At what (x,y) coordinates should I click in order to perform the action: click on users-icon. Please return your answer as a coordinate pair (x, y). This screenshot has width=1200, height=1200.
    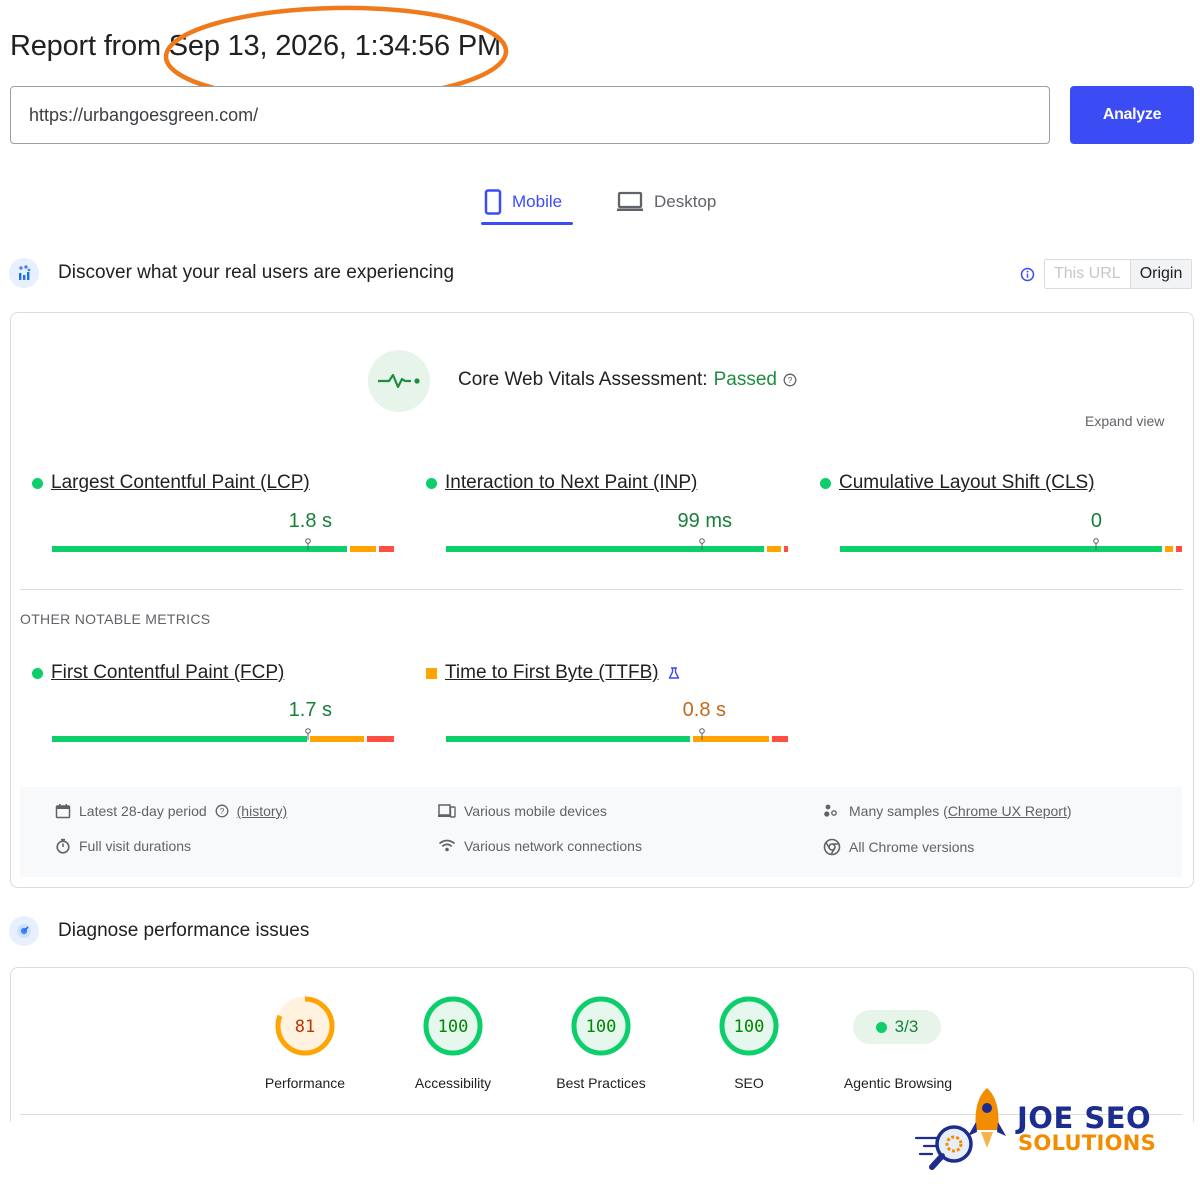
    Looking at the image, I should click on (830, 810).